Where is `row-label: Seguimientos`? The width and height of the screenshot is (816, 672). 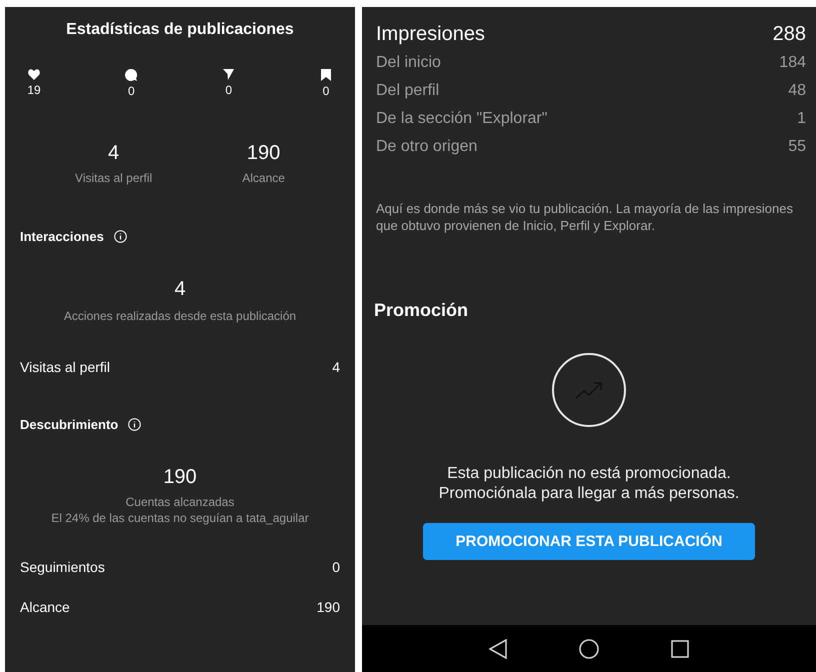 row-label: Seguimientos is located at coordinates (62, 567).